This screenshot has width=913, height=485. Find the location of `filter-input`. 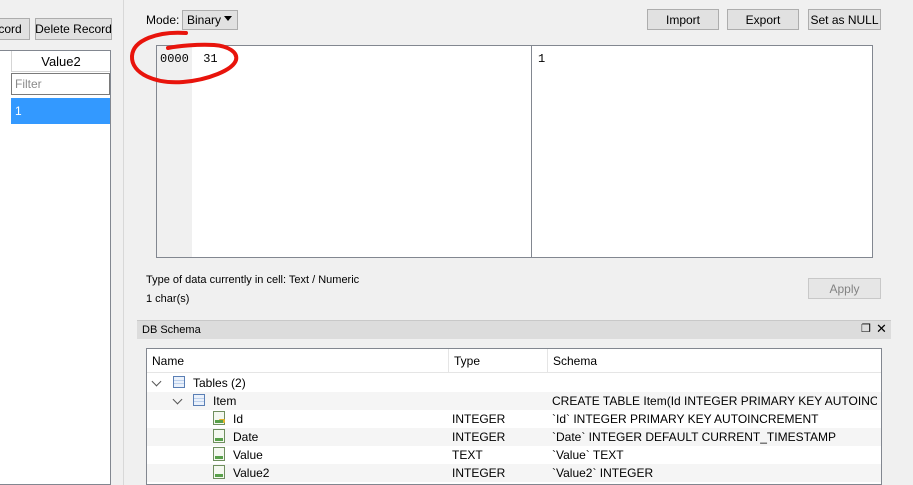

filter-input is located at coordinates (60, 84).